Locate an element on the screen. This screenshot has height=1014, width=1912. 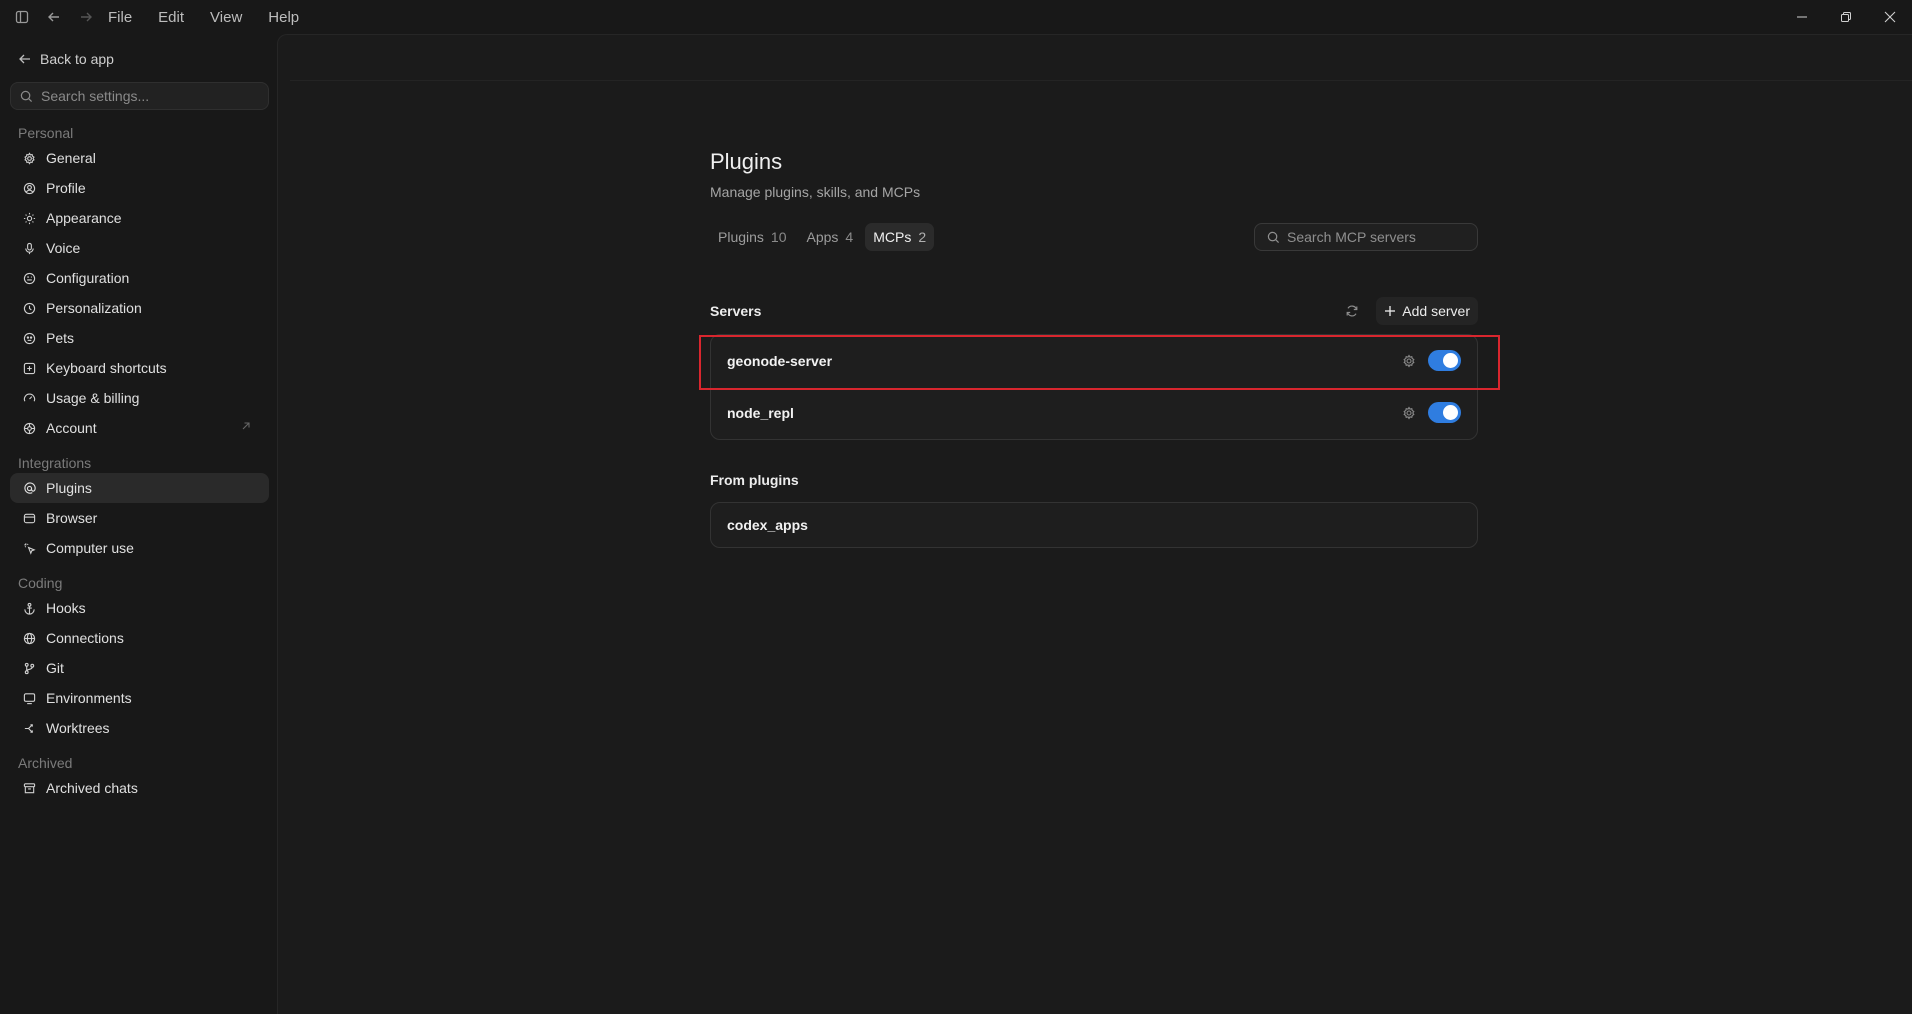
add-server-label: Add server is located at coordinates (1436, 311).